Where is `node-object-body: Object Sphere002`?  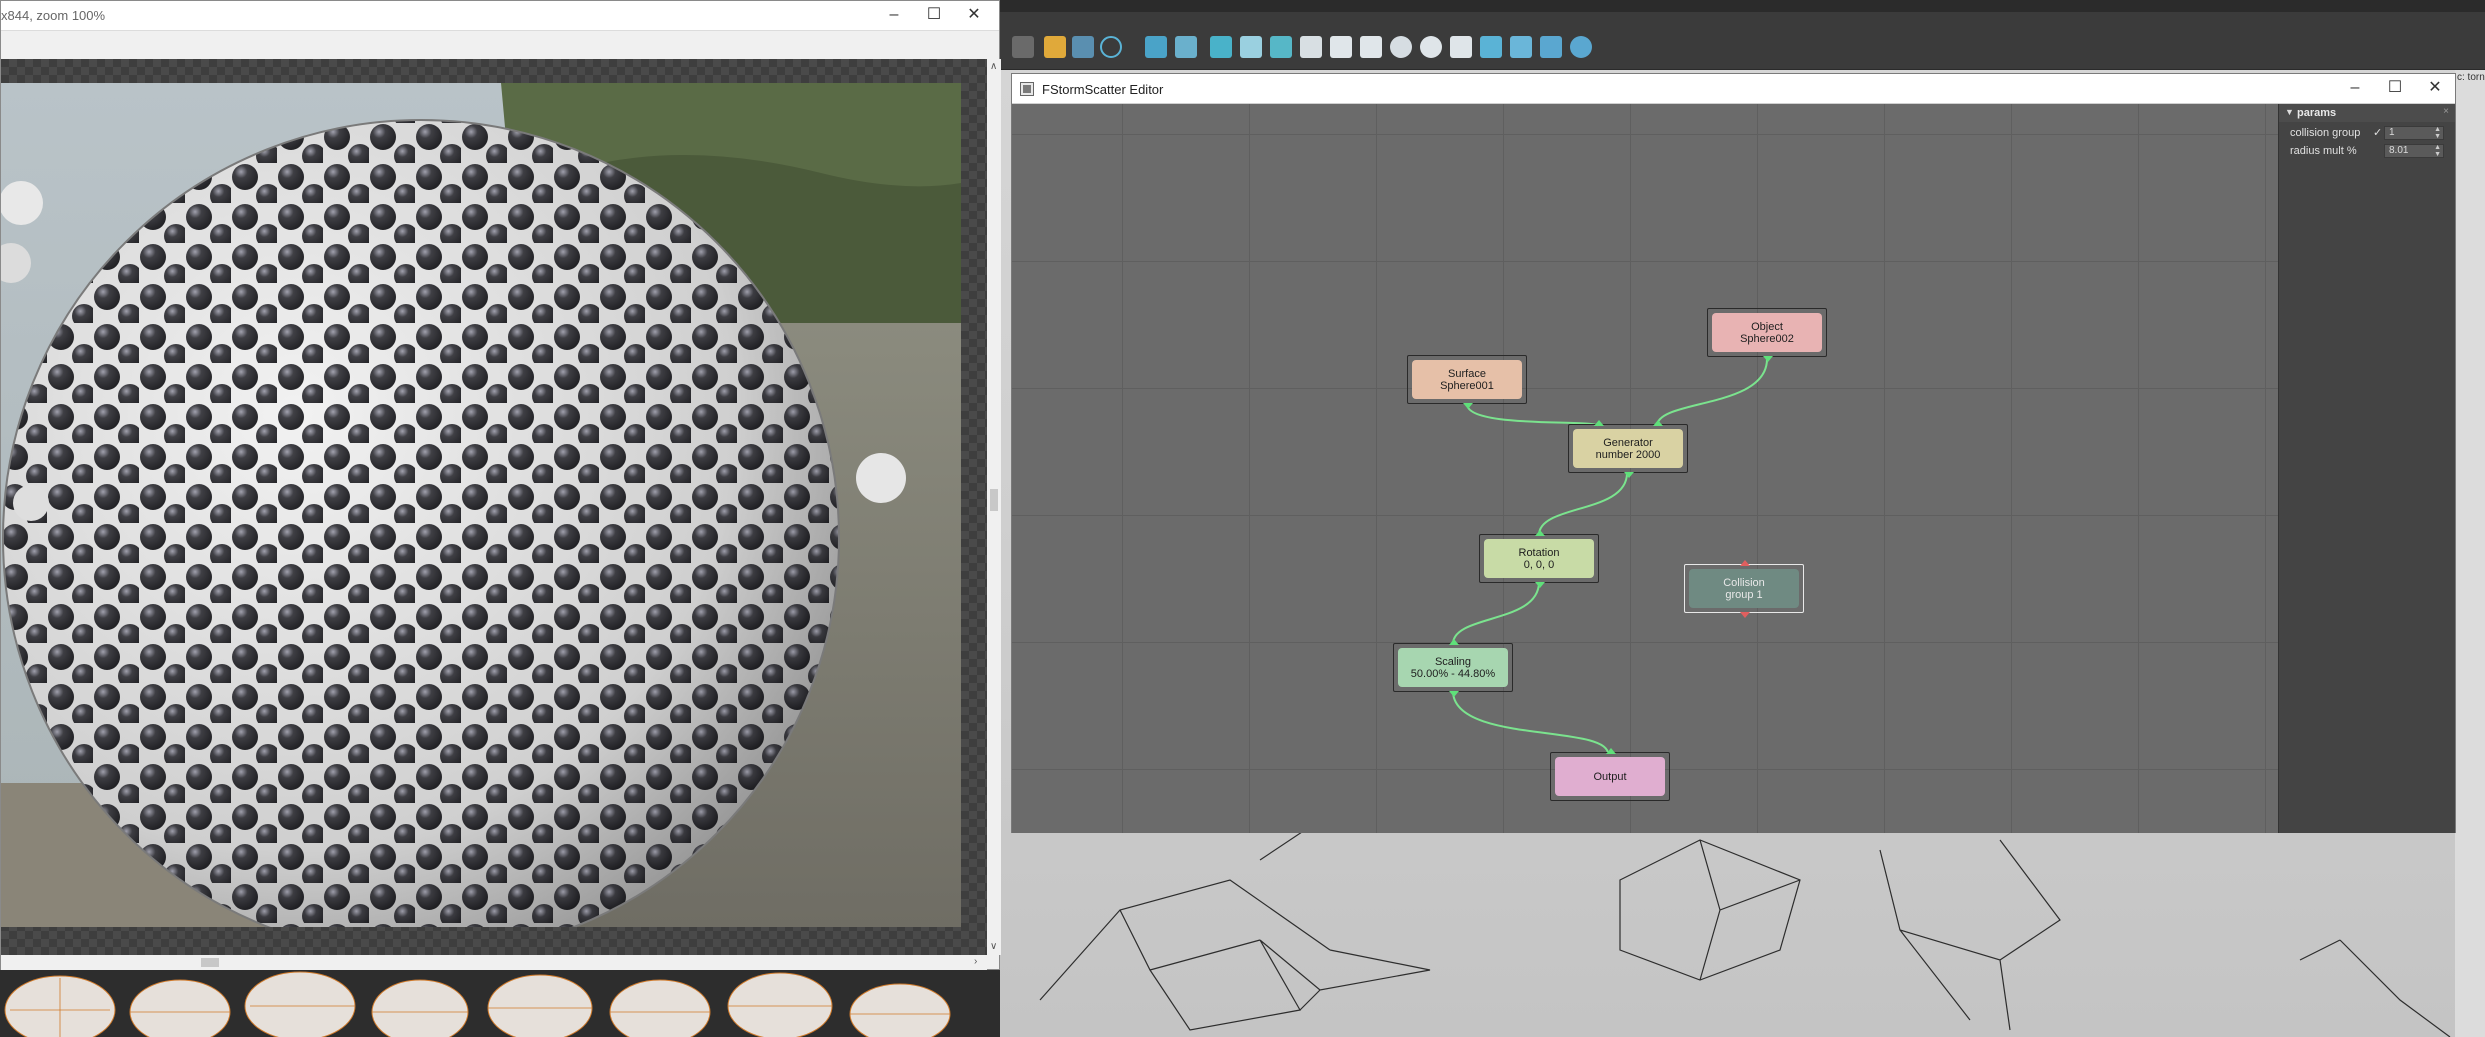
node-object-body: Object Sphere002 is located at coordinates (1767, 332).